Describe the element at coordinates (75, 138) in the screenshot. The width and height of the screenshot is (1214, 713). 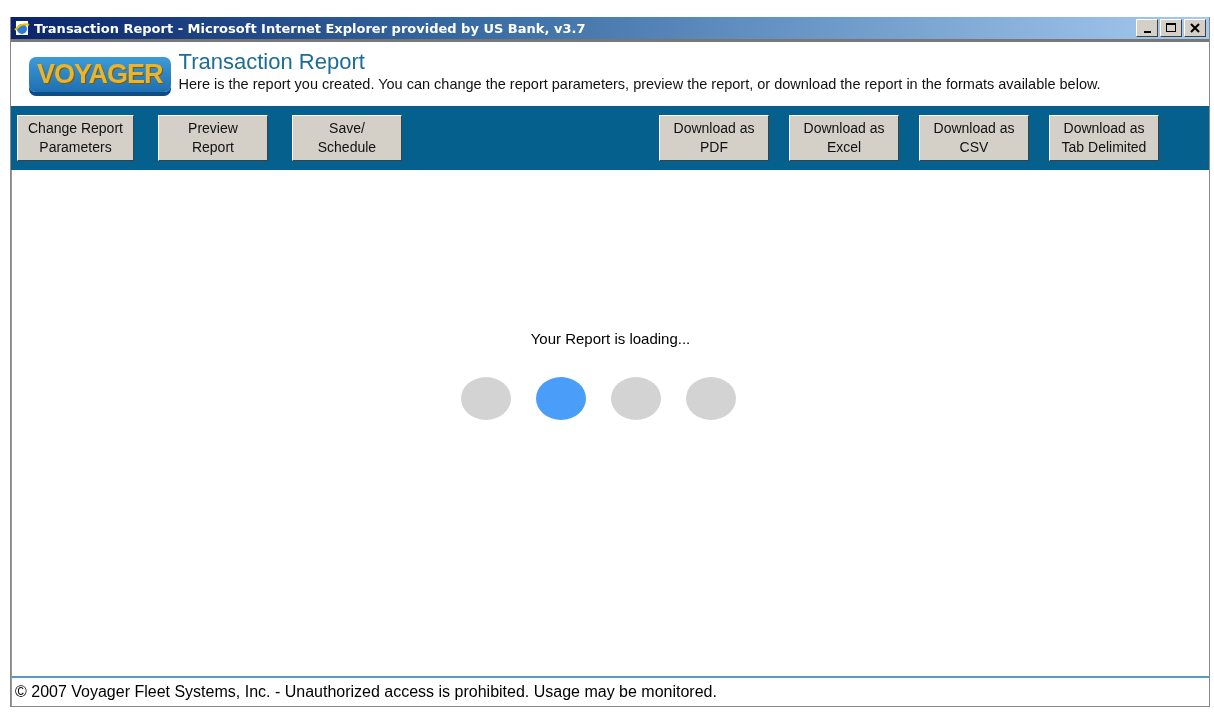
I see `toolbar-button: Change Report Parameters` at that location.